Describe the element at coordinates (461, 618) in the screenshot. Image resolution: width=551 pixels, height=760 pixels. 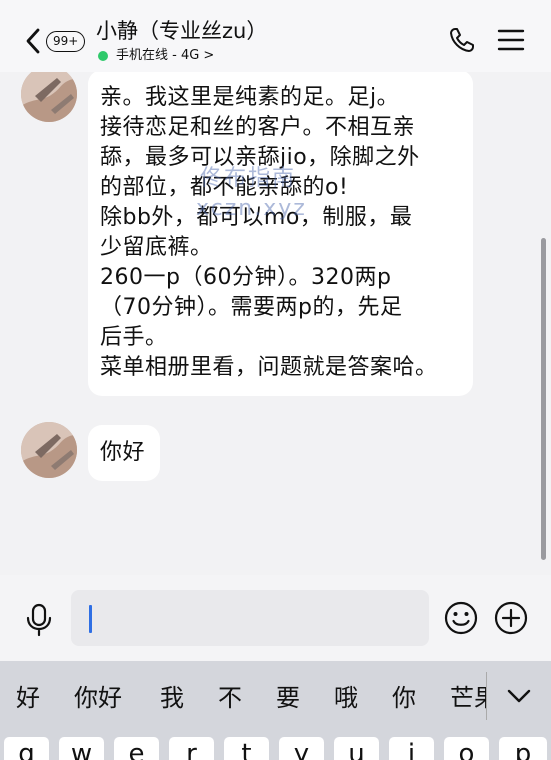
I see `emoji-icon` at that location.